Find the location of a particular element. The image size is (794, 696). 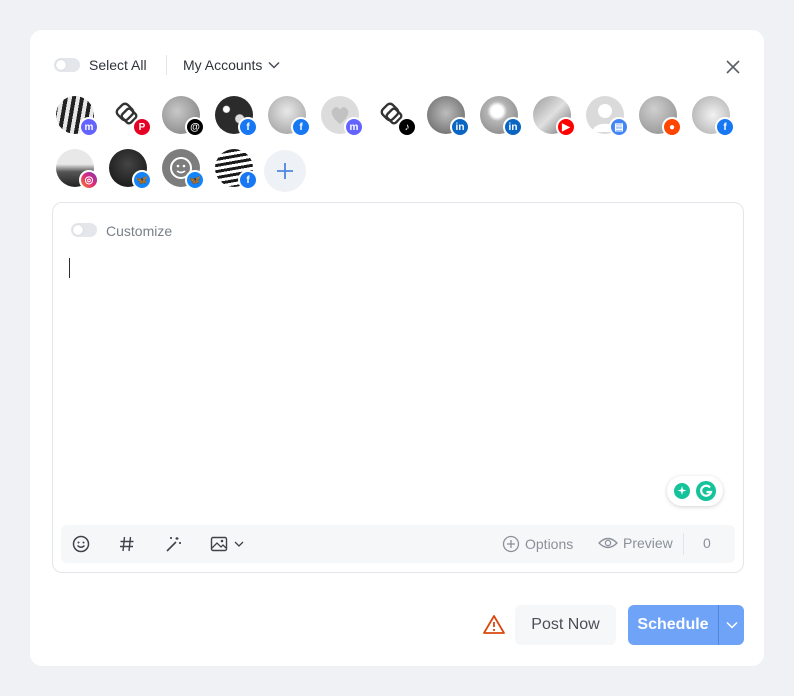

plus-icon is located at coordinates (285, 171).